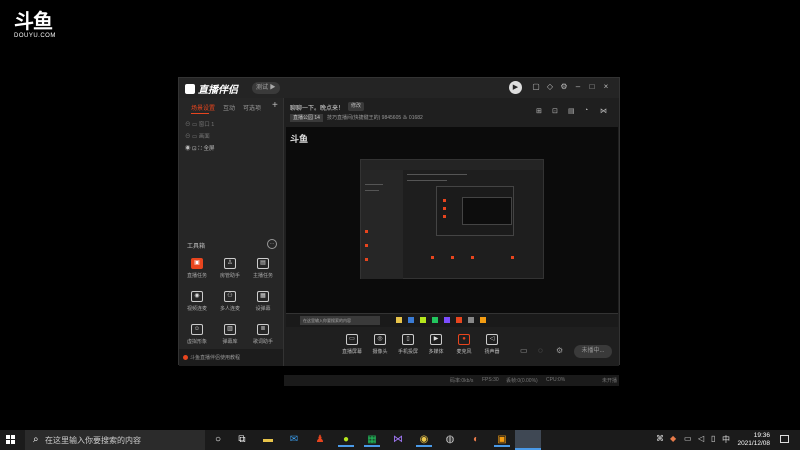 Image resolution: width=800 pixels, height=450 pixels. What do you see at coordinates (536, 87) in the screenshot?
I see `message-icon: ▢` at bounding box center [536, 87].